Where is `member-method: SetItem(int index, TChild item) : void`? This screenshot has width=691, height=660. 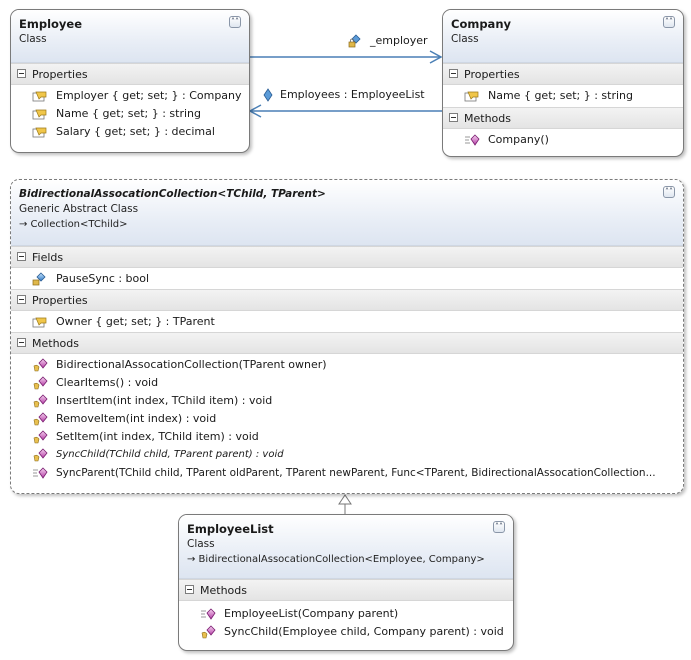
member-method: SetItem(int index, TChild item) : void is located at coordinates (347, 437).